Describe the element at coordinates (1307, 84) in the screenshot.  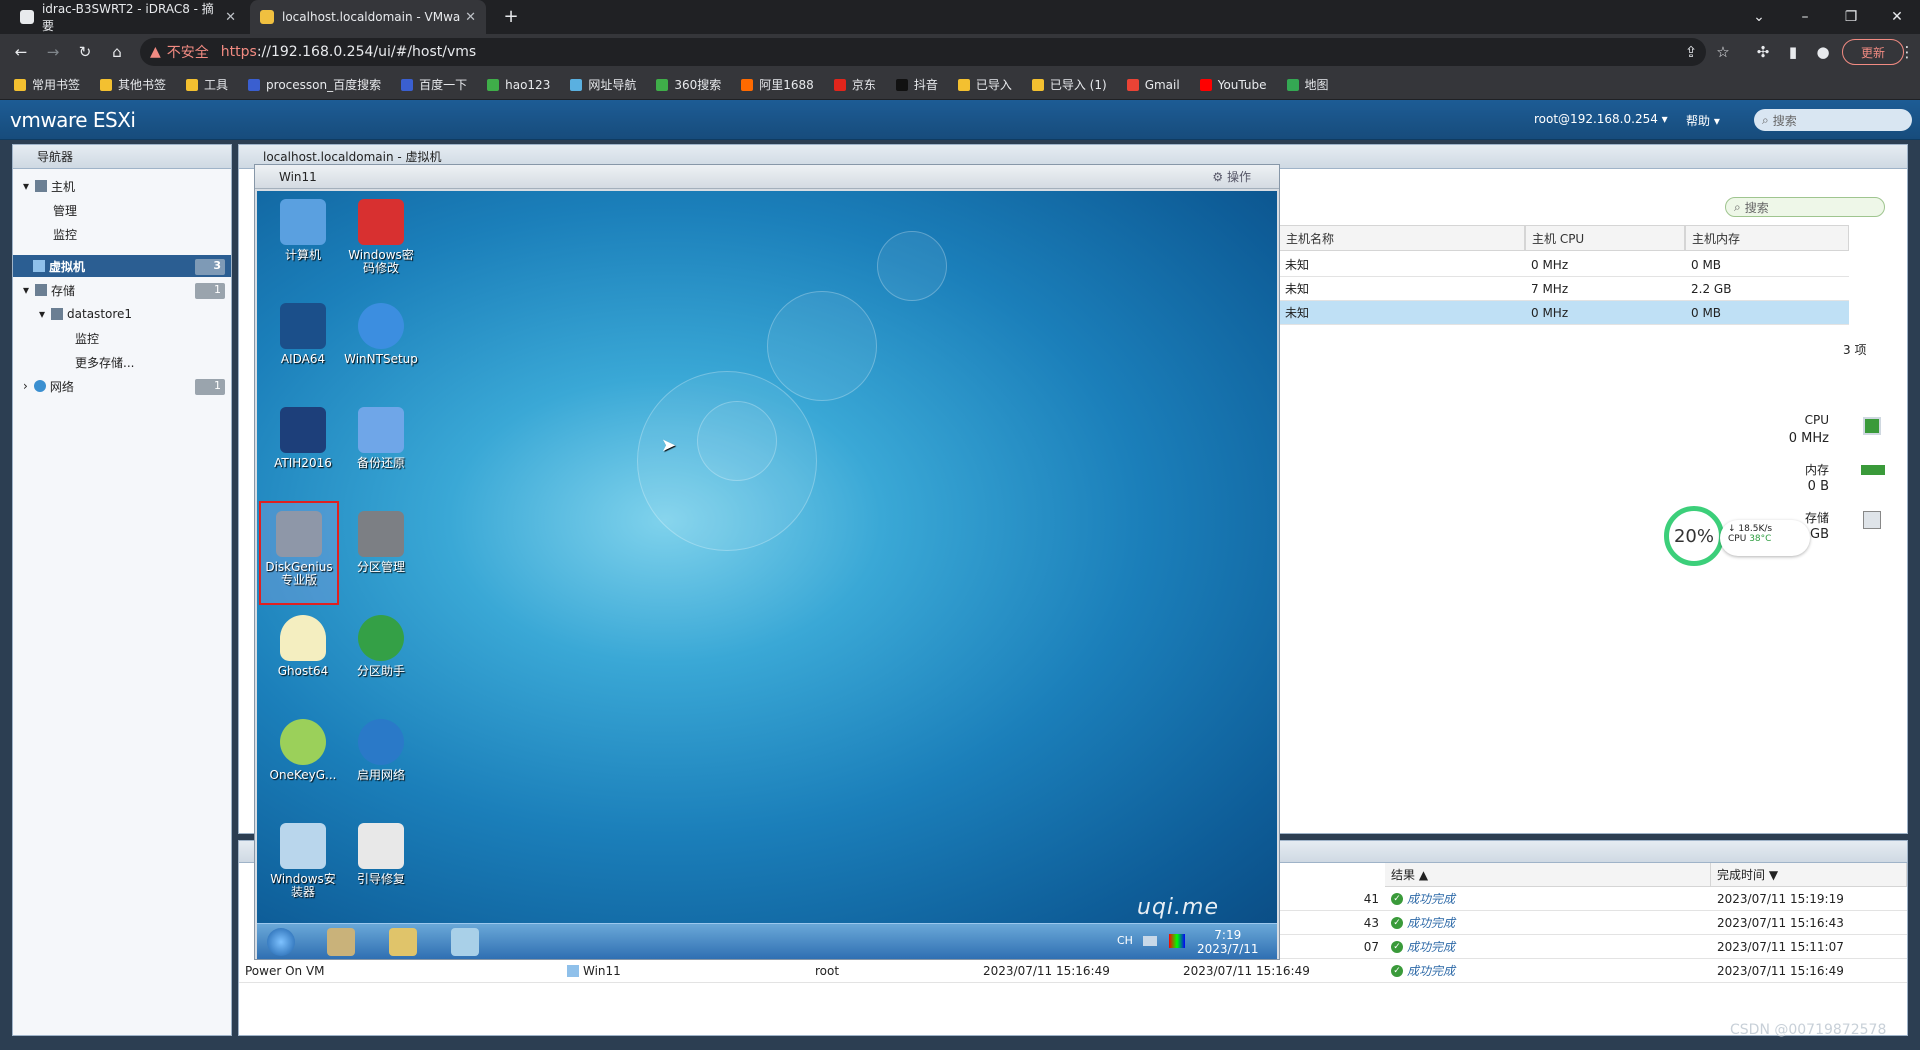
I see `bookmark-item: 地图` at that location.